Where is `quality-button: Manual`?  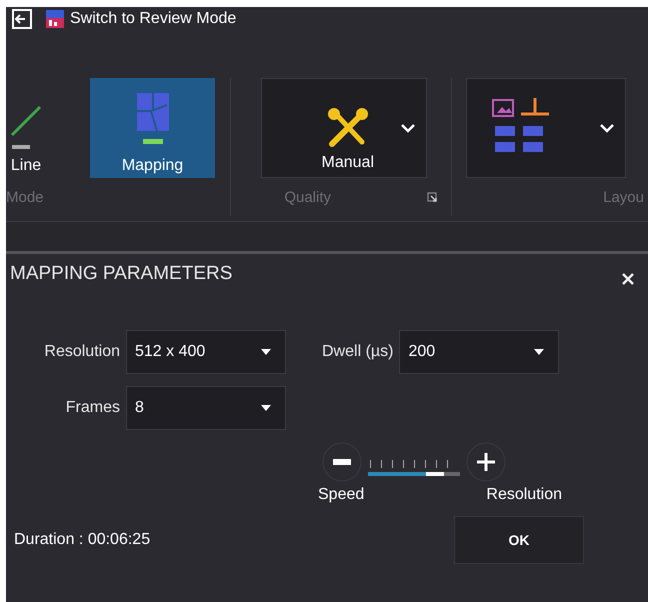
quality-button: Manual is located at coordinates (344, 128).